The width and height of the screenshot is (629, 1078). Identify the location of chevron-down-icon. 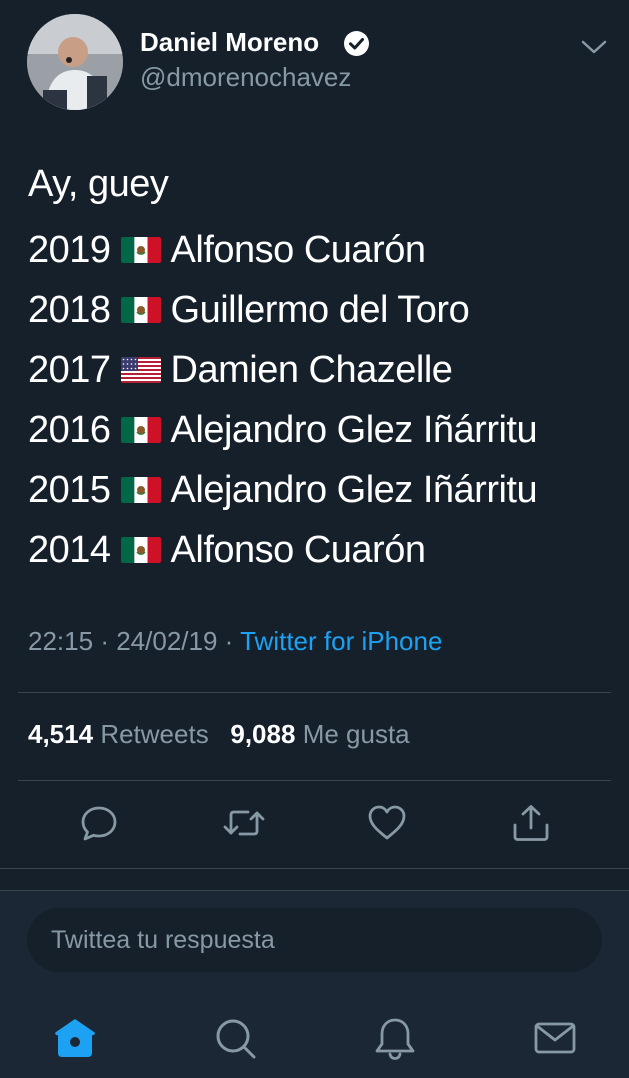
(594, 47).